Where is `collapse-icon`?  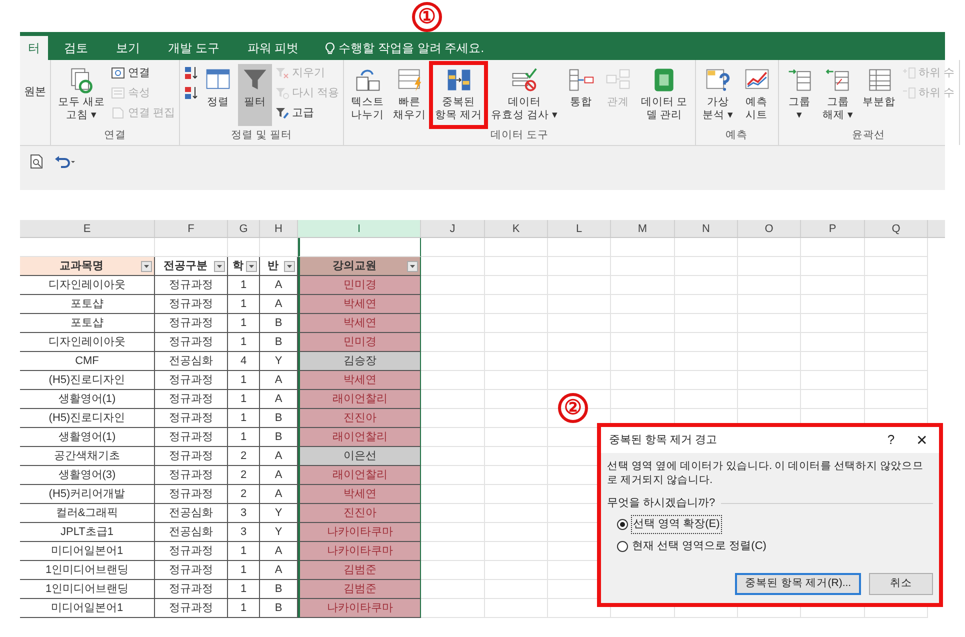 collapse-icon is located at coordinates (909, 93).